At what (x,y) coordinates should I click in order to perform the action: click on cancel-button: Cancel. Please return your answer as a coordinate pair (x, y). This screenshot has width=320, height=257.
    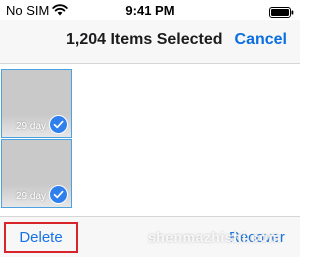
    Looking at the image, I should click on (261, 40).